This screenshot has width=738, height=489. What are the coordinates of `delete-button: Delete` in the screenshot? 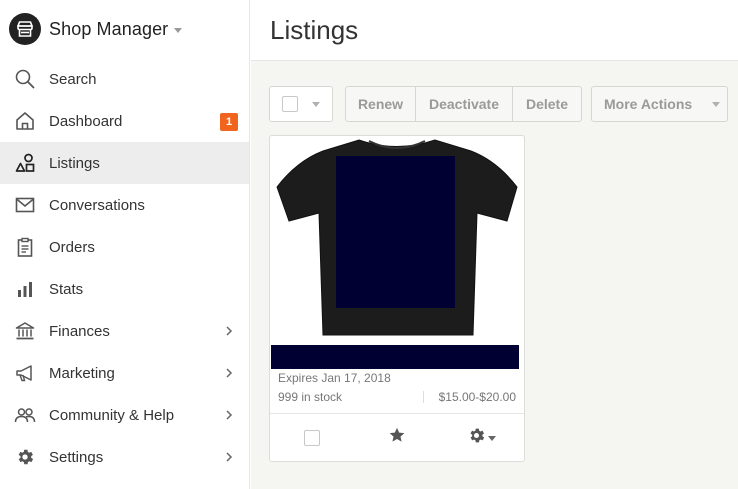 It's located at (547, 104).